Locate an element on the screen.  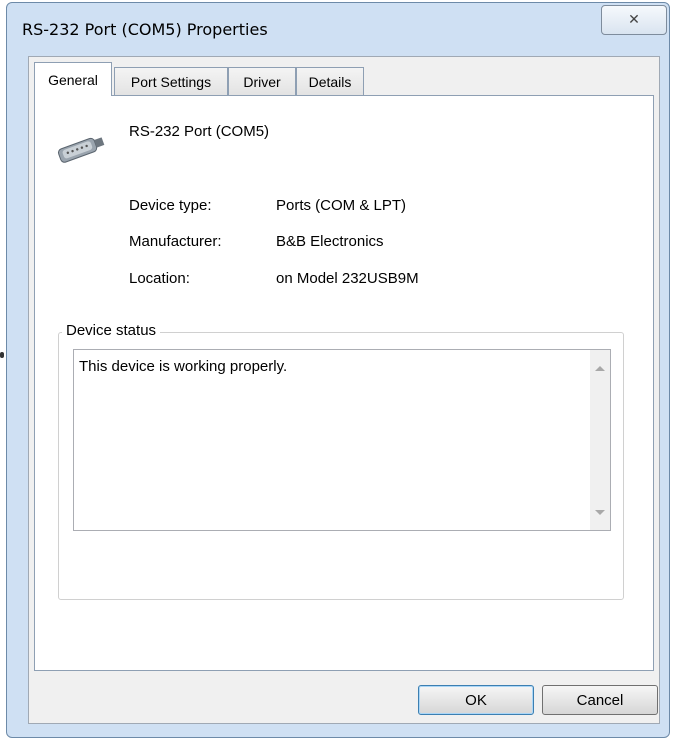
scroll-up-icon is located at coordinates (600, 368).